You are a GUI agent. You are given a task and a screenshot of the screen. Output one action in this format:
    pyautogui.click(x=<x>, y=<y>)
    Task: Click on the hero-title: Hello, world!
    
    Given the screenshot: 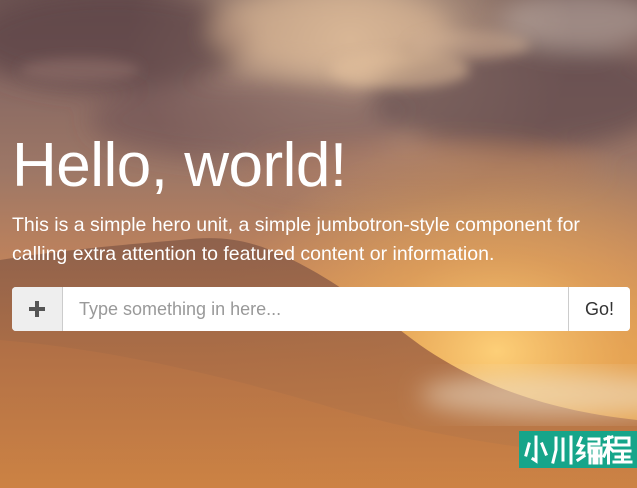 What is the action you would take?
    pyautogui.click(x=179, y=165)
    